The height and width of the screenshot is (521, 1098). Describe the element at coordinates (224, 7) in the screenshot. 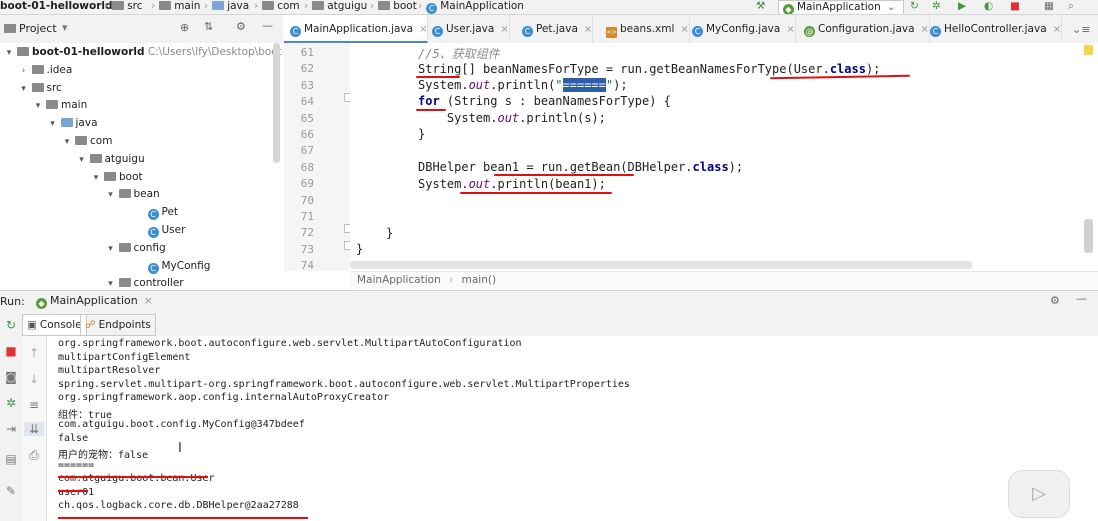

I see `breadcrumb-java: › java` at that location.